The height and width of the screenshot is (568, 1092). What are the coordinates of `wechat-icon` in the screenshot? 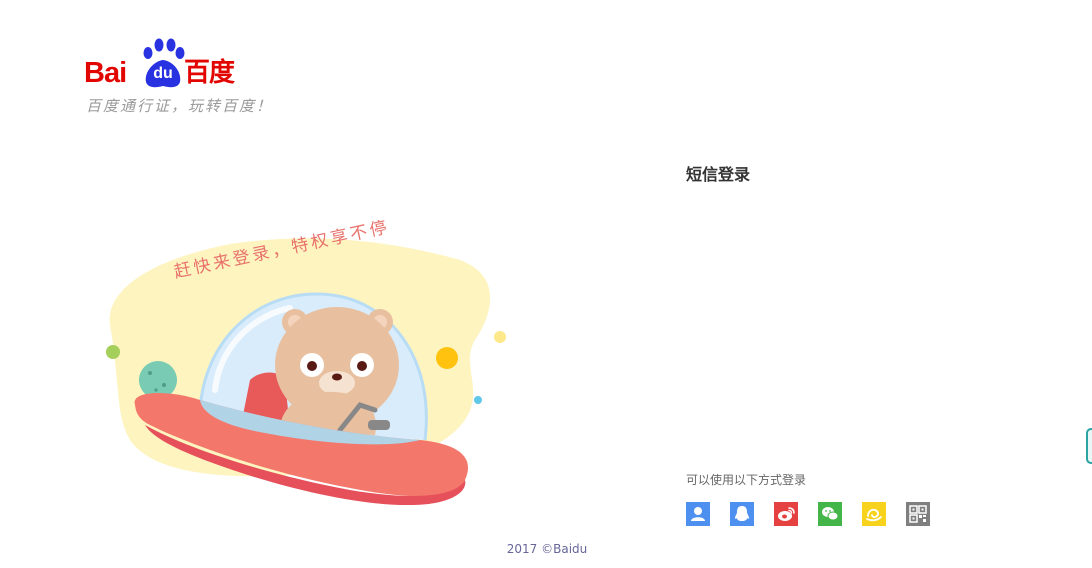 It's located at (830, 514).